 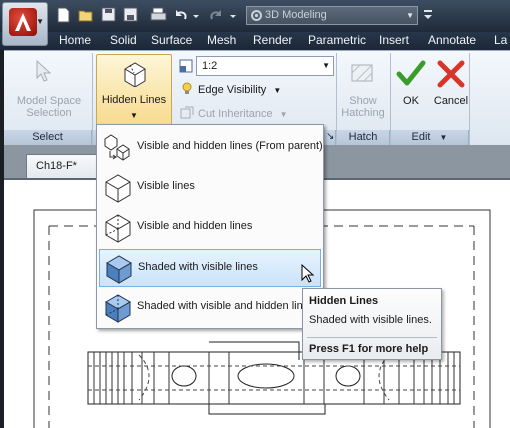 What do you see at coordinates (198, 267) in the screenshot?
I see `menu-item-label: Shaded with visible lines` at bounding box center [198, 267].